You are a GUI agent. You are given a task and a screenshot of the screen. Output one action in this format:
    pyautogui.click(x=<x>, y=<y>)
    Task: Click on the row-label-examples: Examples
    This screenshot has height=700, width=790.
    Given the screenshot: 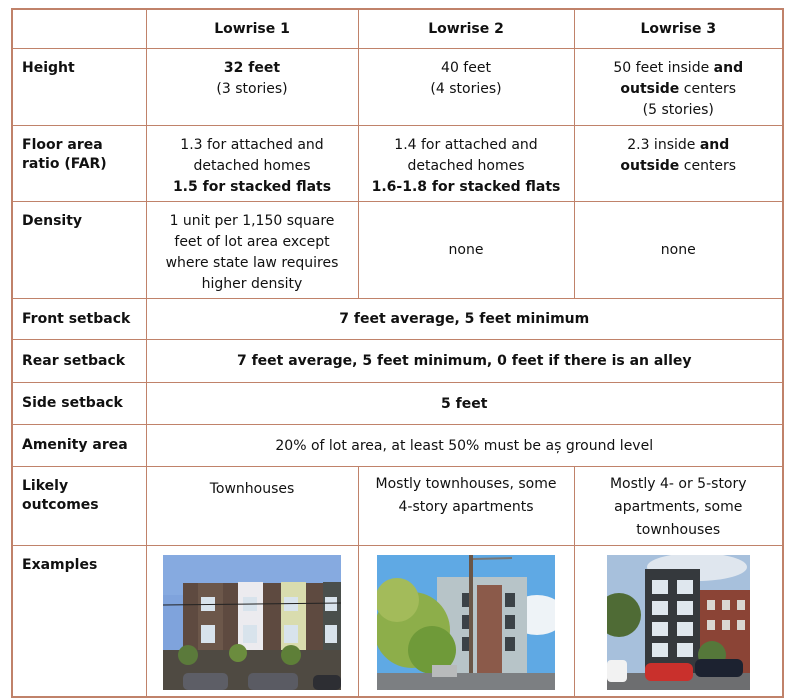 What is the action you would take?
    pyautogui.click(x=79, y=621)
    